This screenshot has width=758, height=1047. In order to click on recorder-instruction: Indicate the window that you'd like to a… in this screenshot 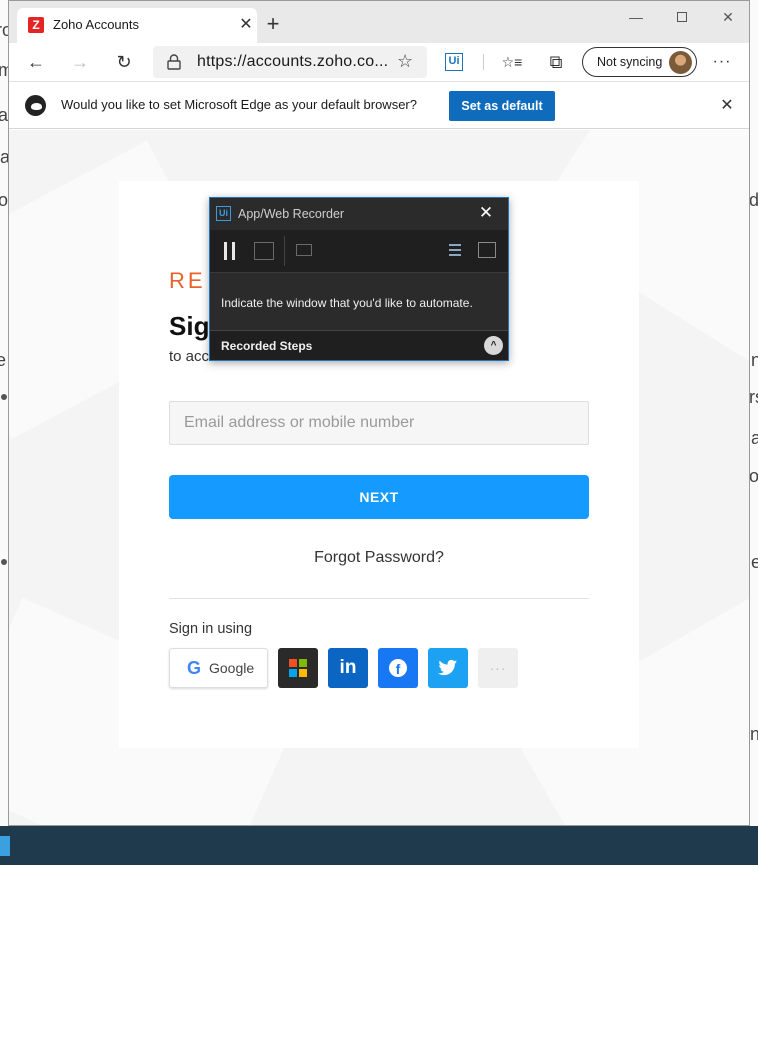, I will do `click(347, 303)`.